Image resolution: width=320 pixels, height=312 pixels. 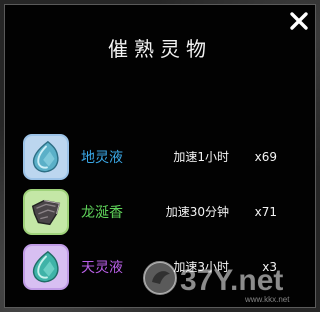 I want to click on blue-crystal-droplet-icon, so click(x=45, y=156).